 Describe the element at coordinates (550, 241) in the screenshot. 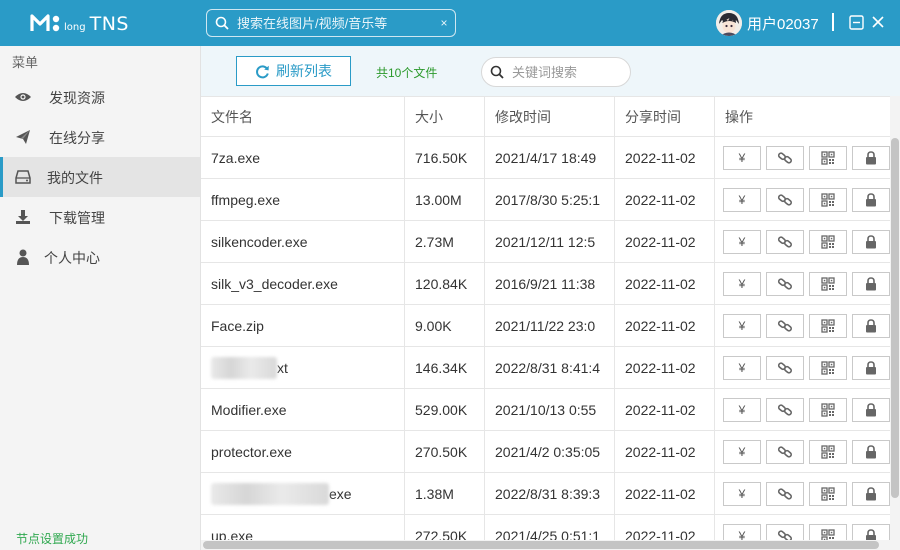

I see `modified-time-cell: 2021/12/11 12:5` at that location.